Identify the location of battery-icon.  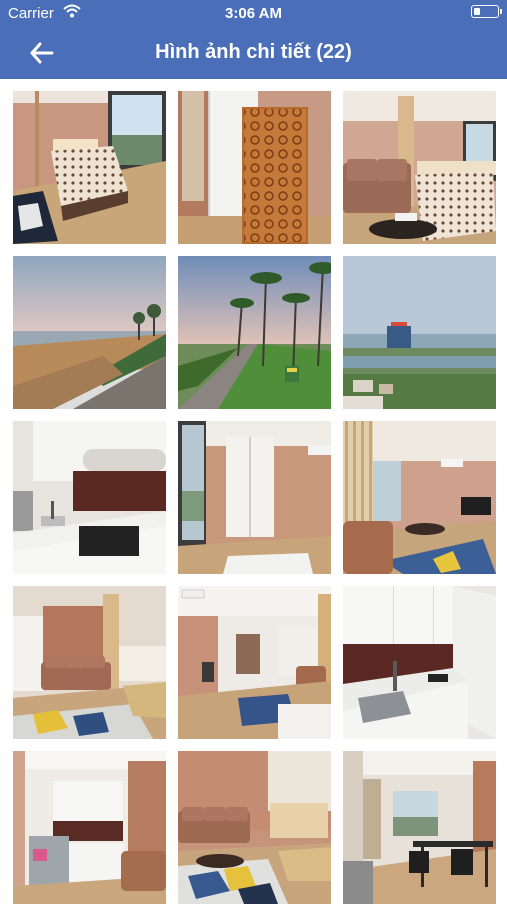
(486, 11).